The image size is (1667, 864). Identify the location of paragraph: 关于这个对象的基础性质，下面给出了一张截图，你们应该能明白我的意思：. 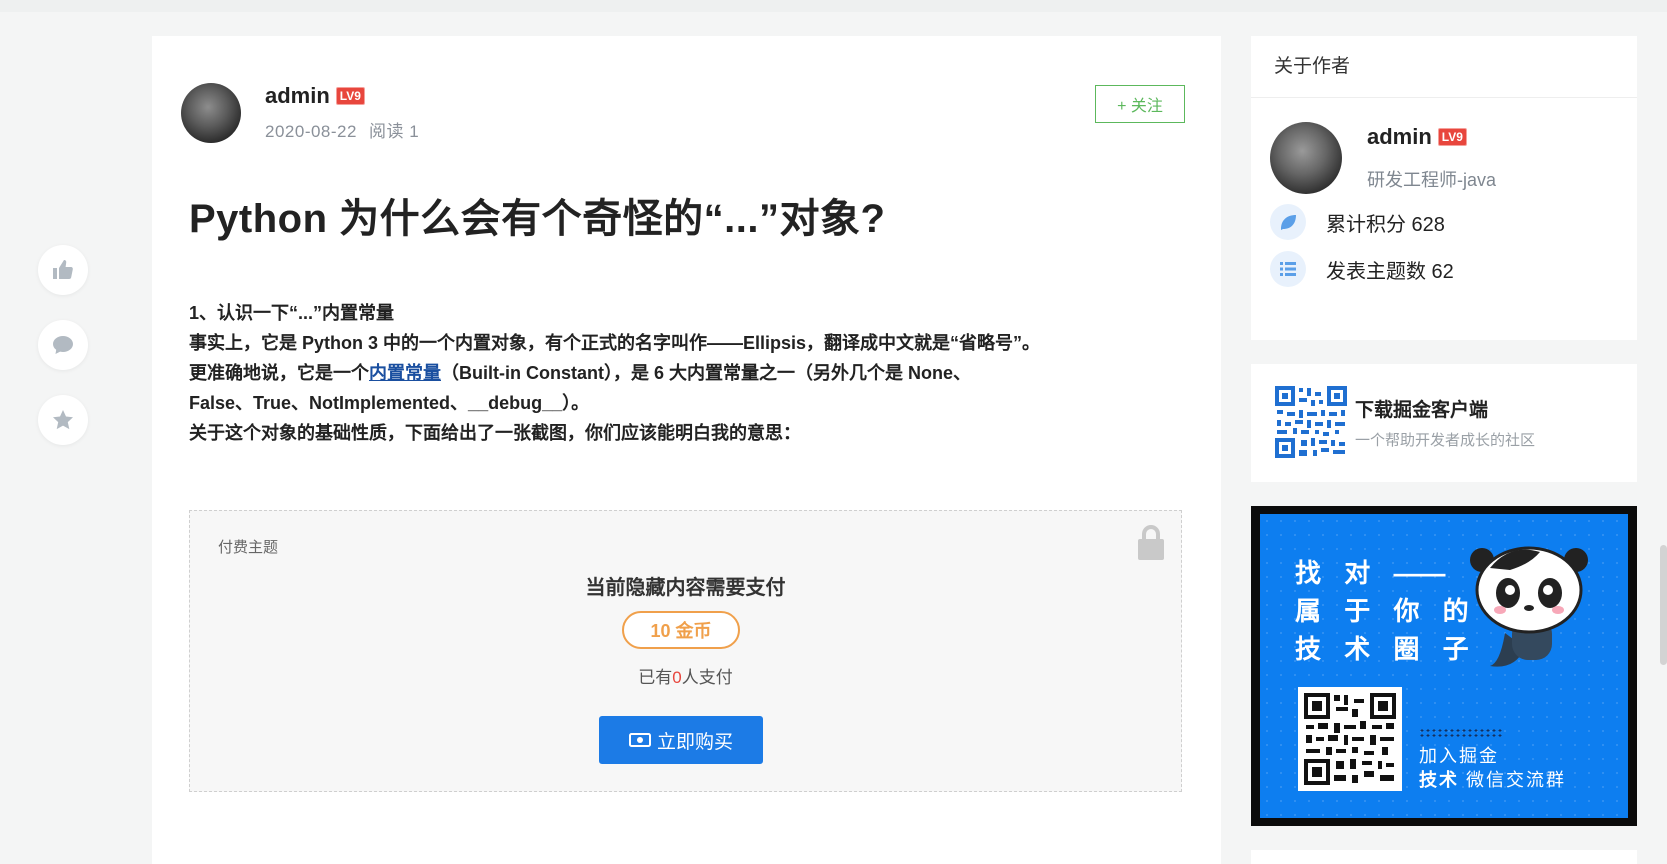
(495, 433).